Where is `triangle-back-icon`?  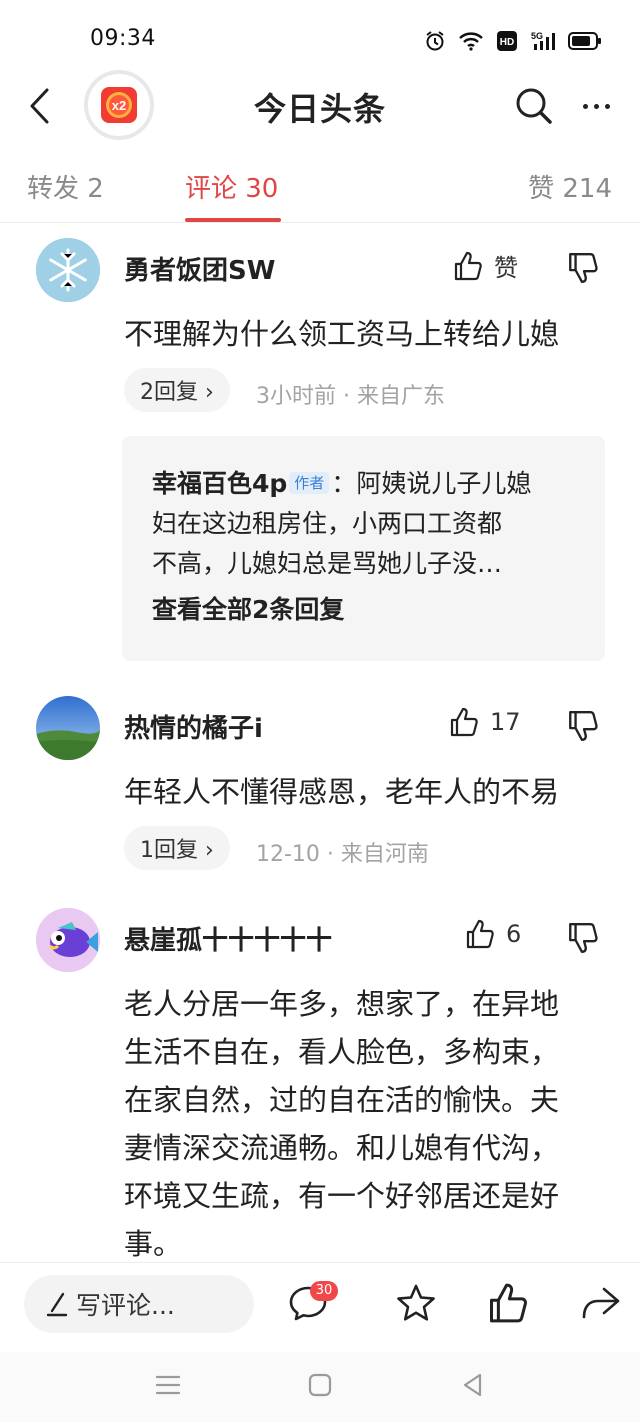 triangle-back-icon is located at coordinates (472, 1385).